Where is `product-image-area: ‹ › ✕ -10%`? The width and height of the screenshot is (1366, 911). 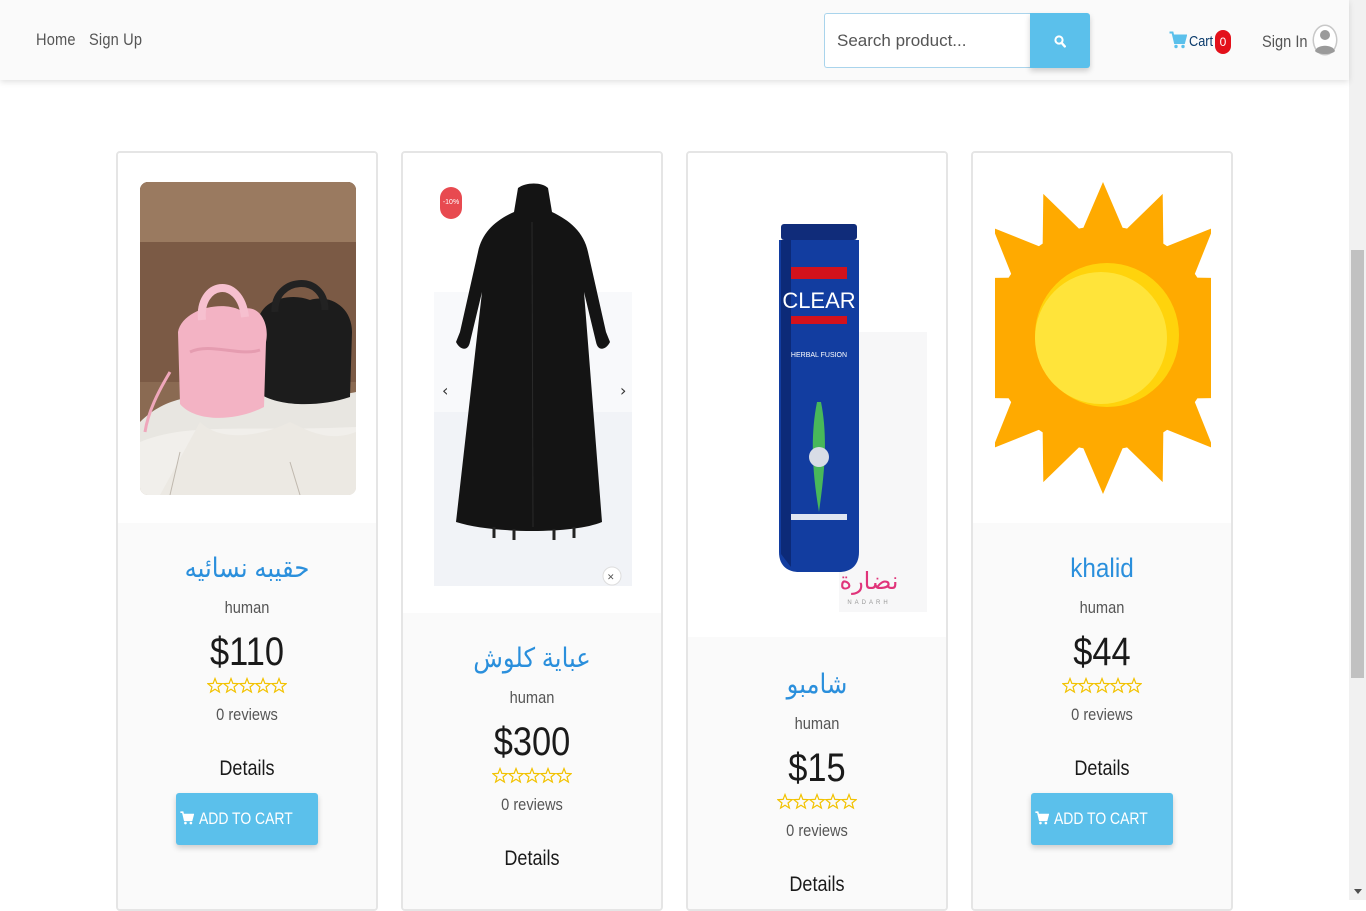
product-image-area: ‹ › ✕ -10% is located at coordinates (532, 383).